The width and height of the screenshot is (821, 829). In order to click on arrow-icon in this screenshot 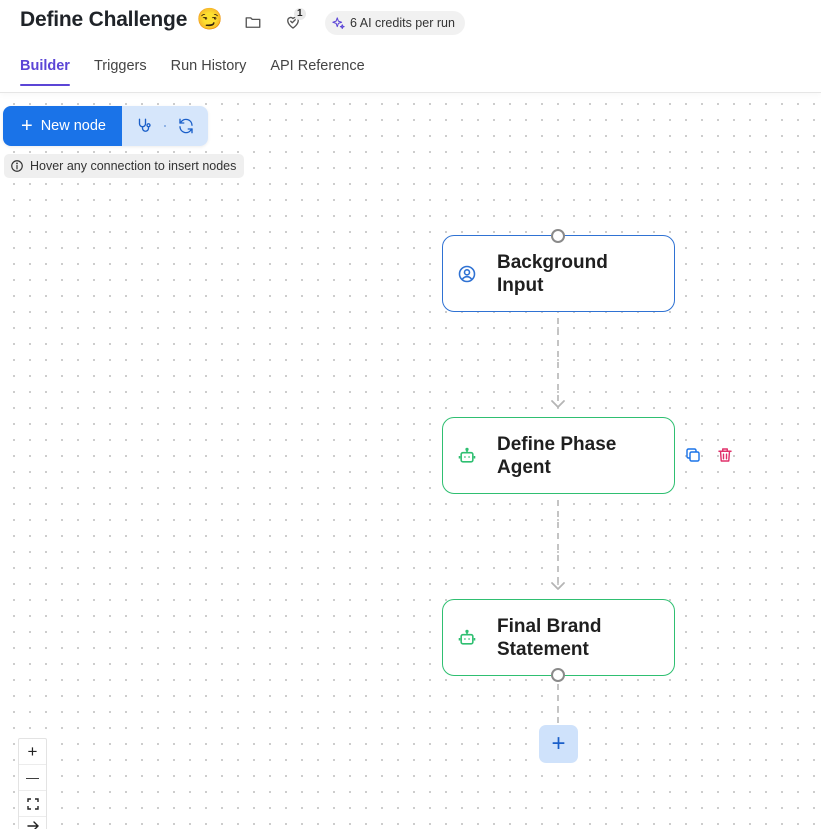, I will do `click(32, 825)`.